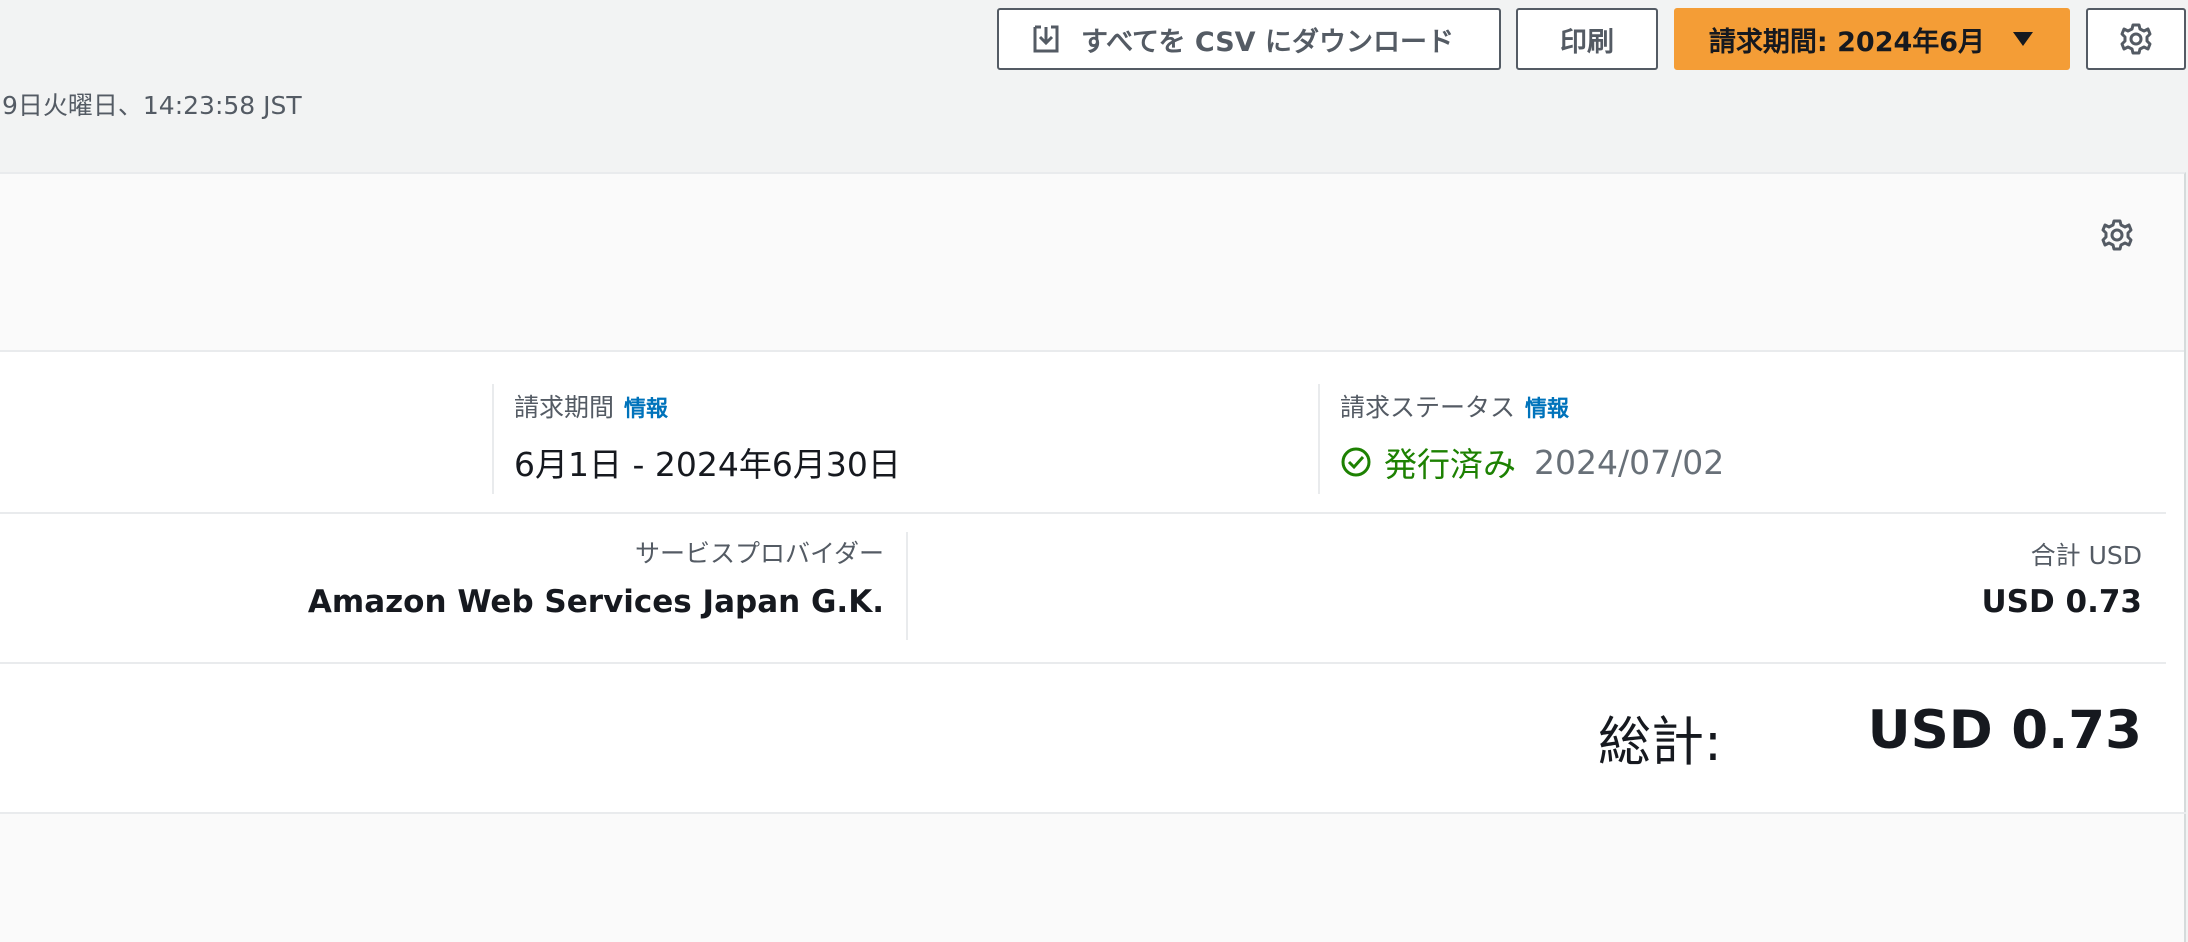  What do you see at coordinates (1428, 407) in the screenshot?
I see `billing-status-label-text: 請求ステータス` at bounding box center [1428, 407].